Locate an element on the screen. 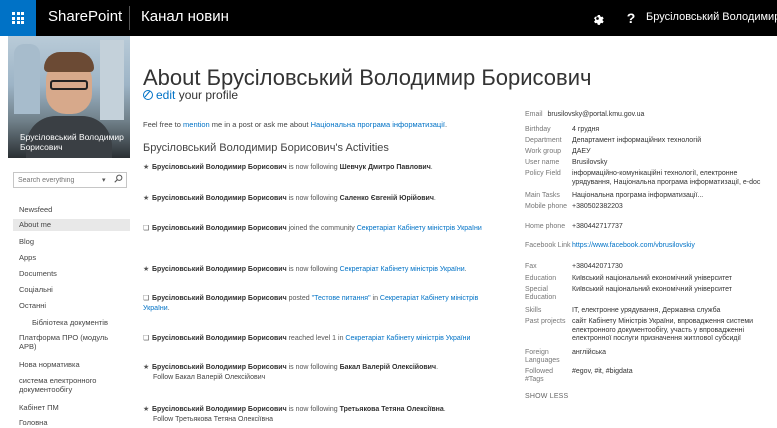 Image resolution: width=777 pixels, height=428 pixels. interest-tag-link: Національна програма інформатизації is located at coordinates (378, 124).